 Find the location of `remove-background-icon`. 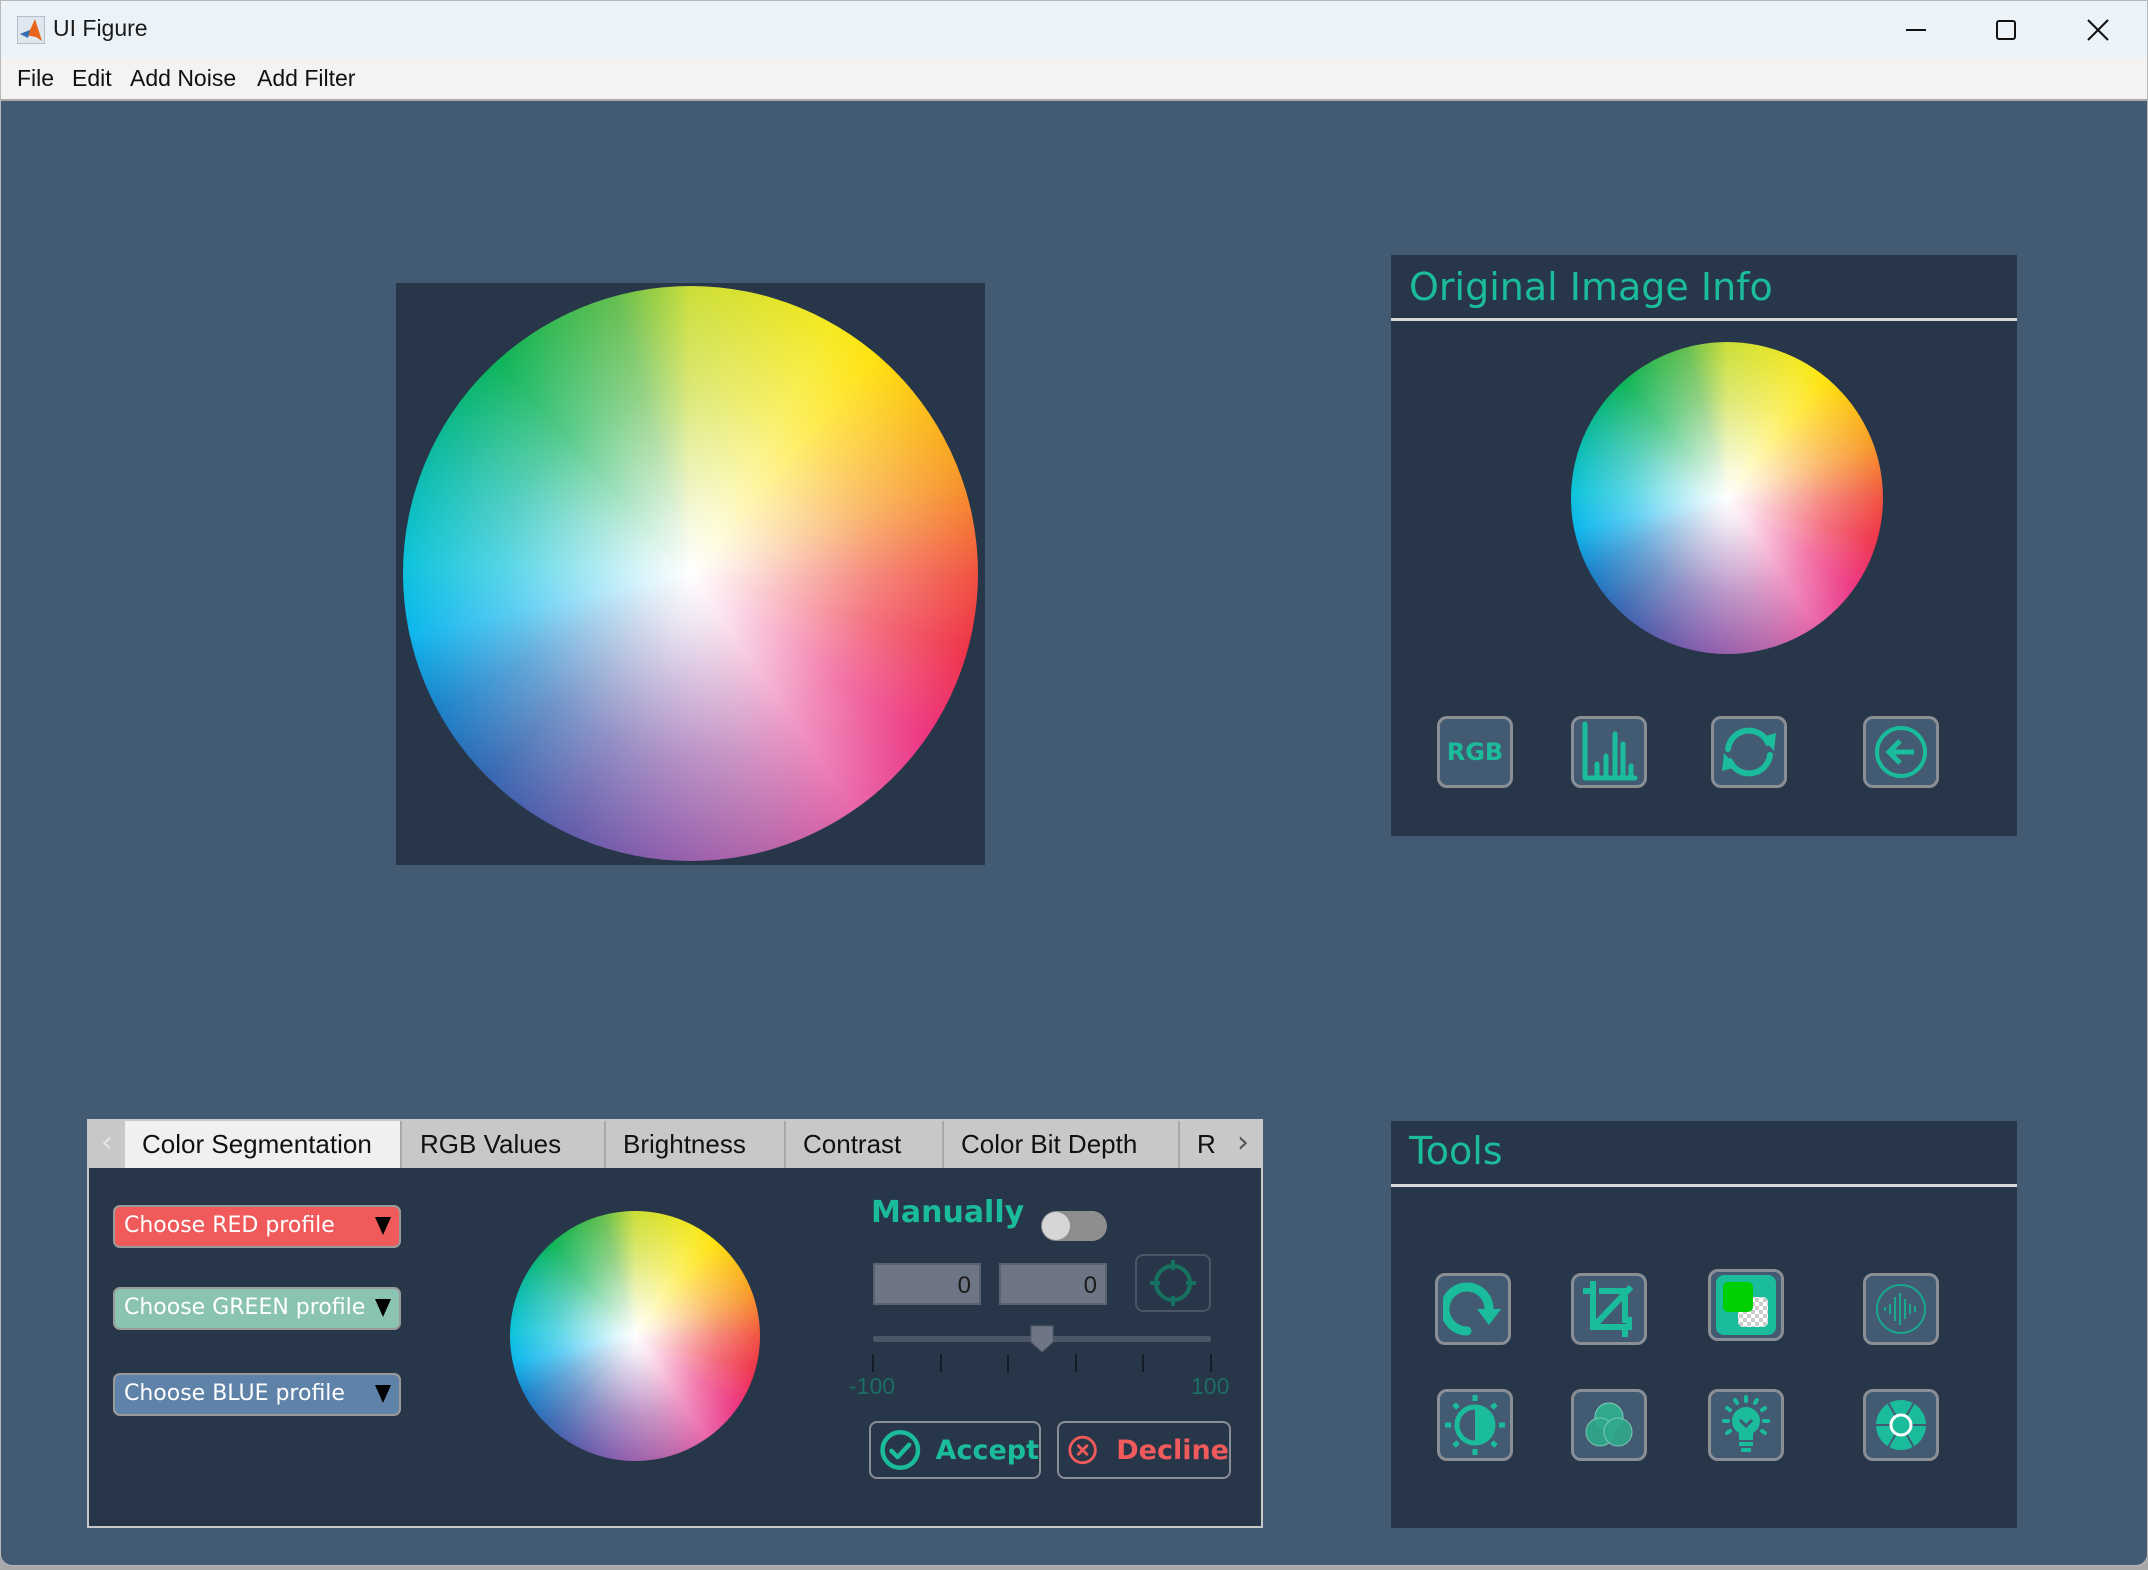

remove-background-icon is located at coordinates (1746, 1305).